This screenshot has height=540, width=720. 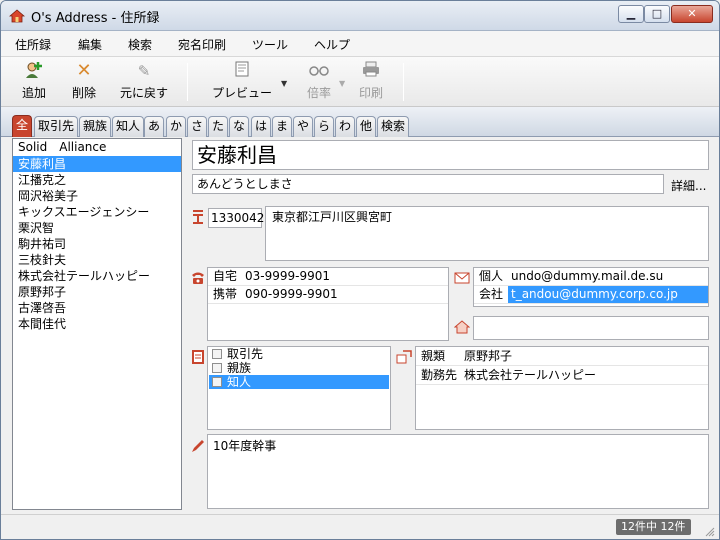 What do you see at coordinates (342, 83) in the screenshot?
I see `zoom-dropdown-icon: ▼` at bounding box center [342, 83].